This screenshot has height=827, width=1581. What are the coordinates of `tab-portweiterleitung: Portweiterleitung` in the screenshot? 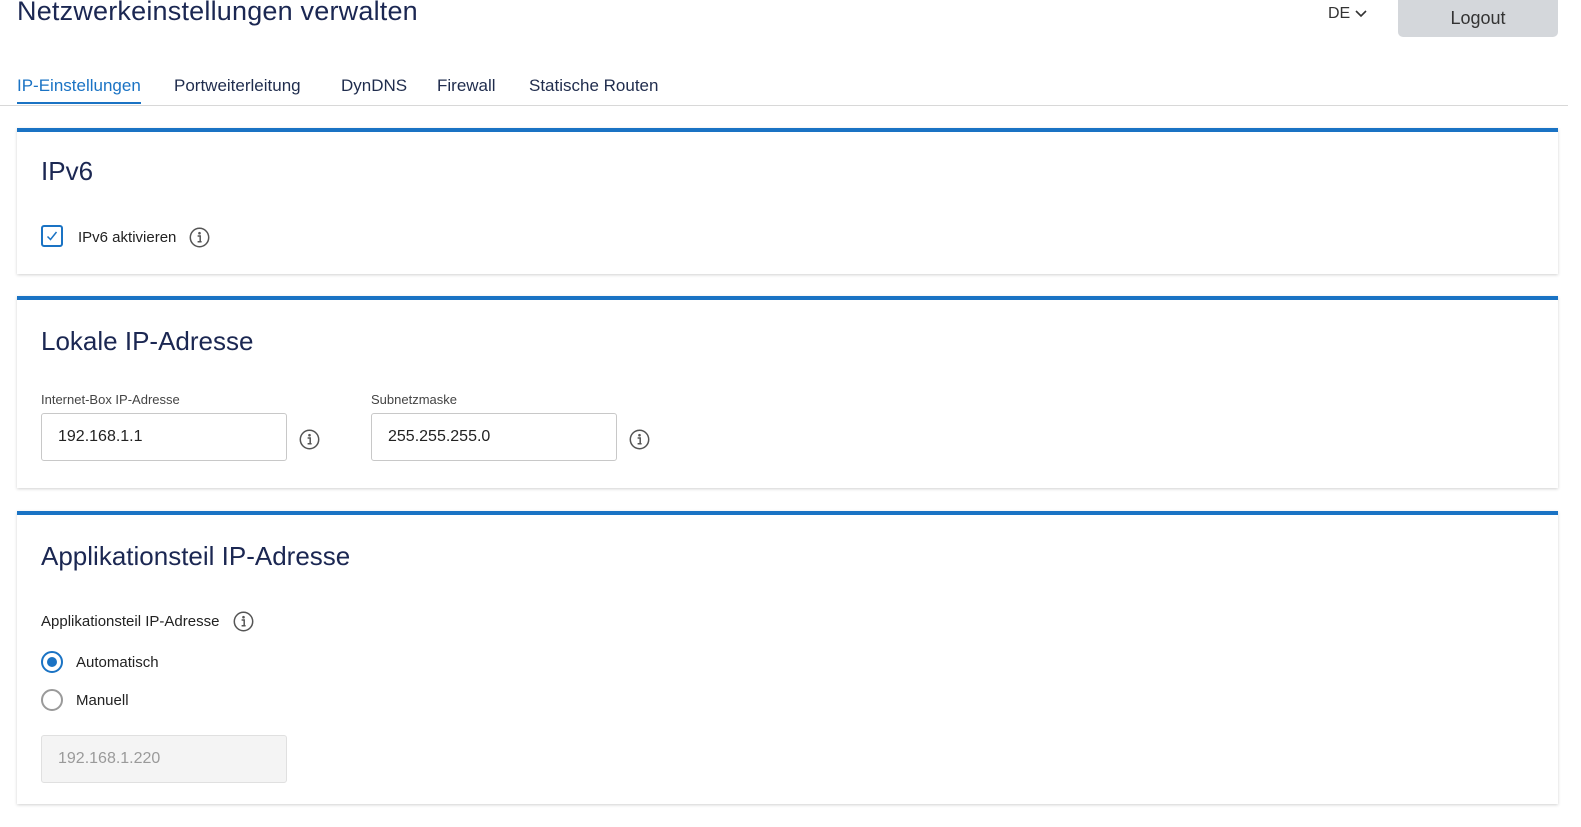 It's located at (237, 86).